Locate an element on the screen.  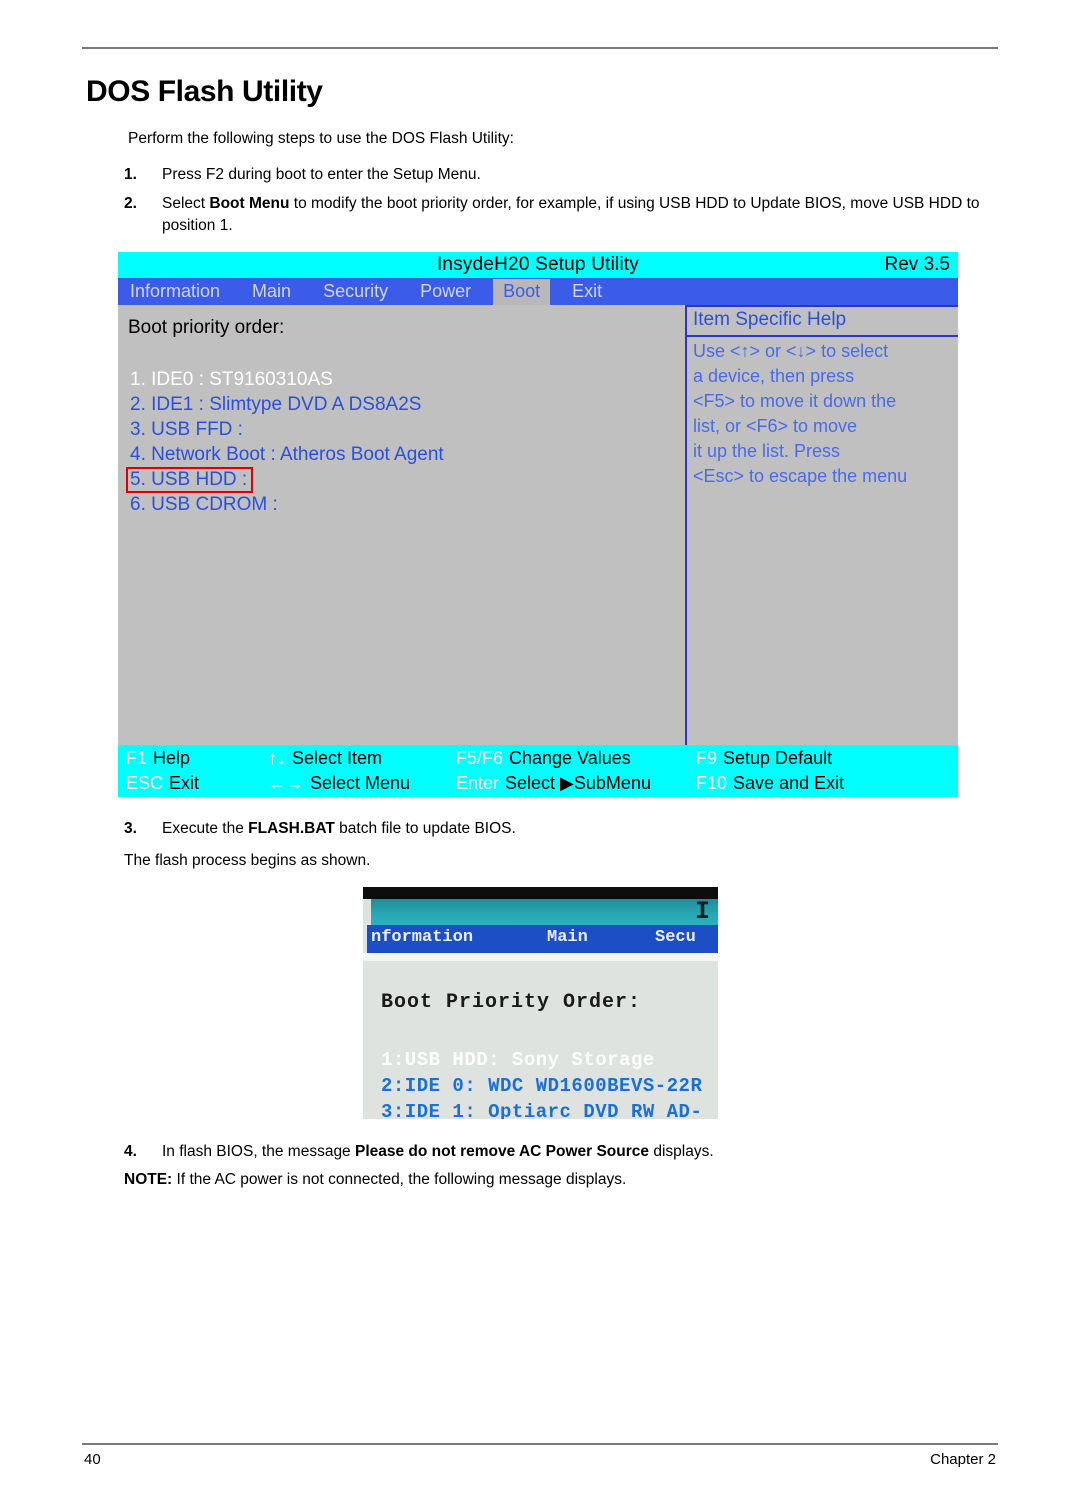
boot-priority-heading: Boot priority order: is located at coordinates (206, 327).